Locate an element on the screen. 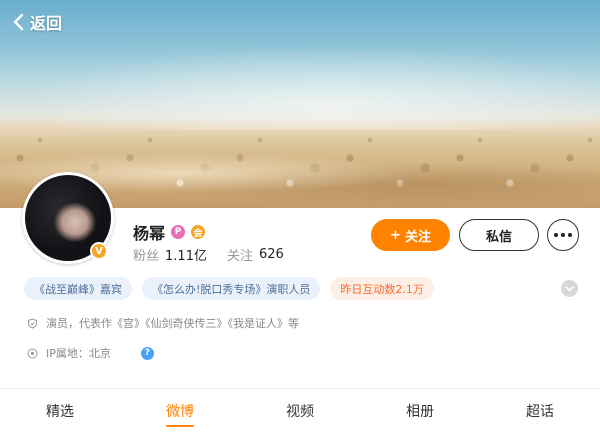 Image resolution: width=600 pixels, height=432 pixels. works-row: 演员，代表作《宫》《仙剑奇侠传三》《我是证人》等 is located at coordinates (163, 323).